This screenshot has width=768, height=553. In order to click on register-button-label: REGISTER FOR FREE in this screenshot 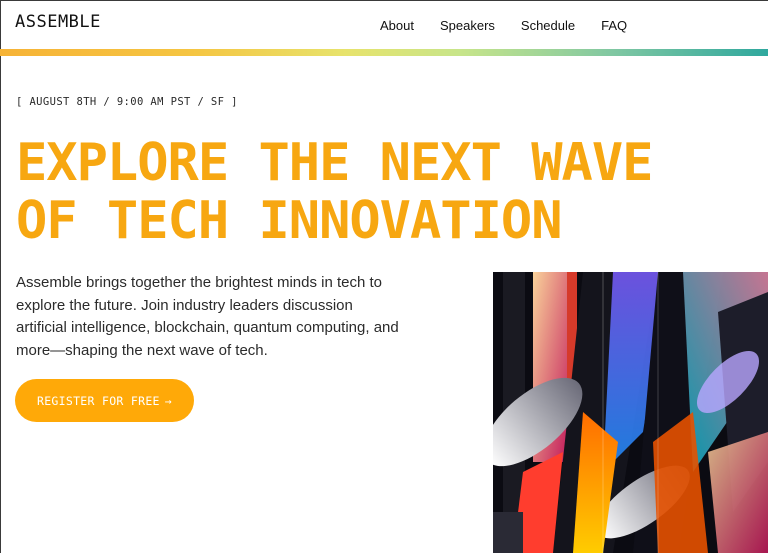, I will do `click(98, 400)`.